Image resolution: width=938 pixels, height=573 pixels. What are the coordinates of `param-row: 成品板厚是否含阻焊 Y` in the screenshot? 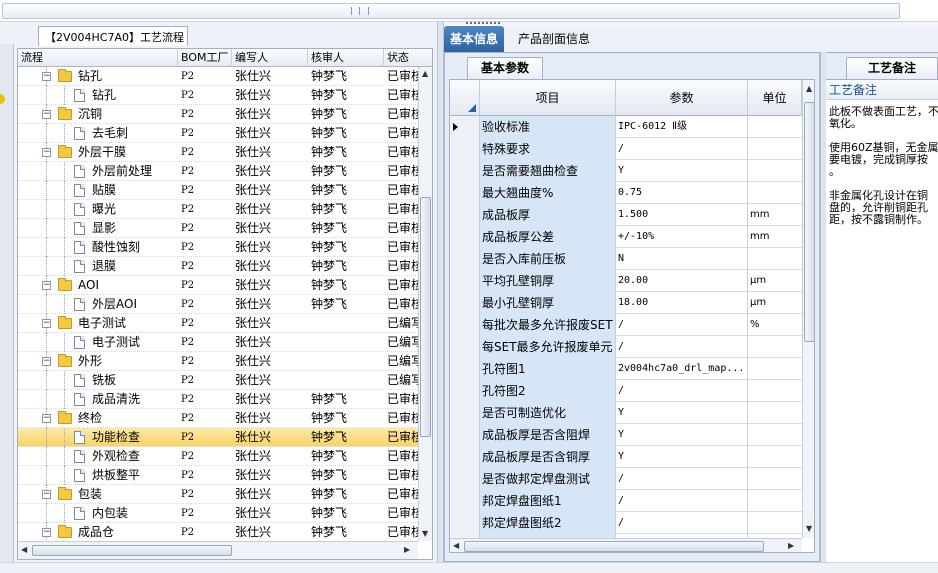 It's located at (626, 435).